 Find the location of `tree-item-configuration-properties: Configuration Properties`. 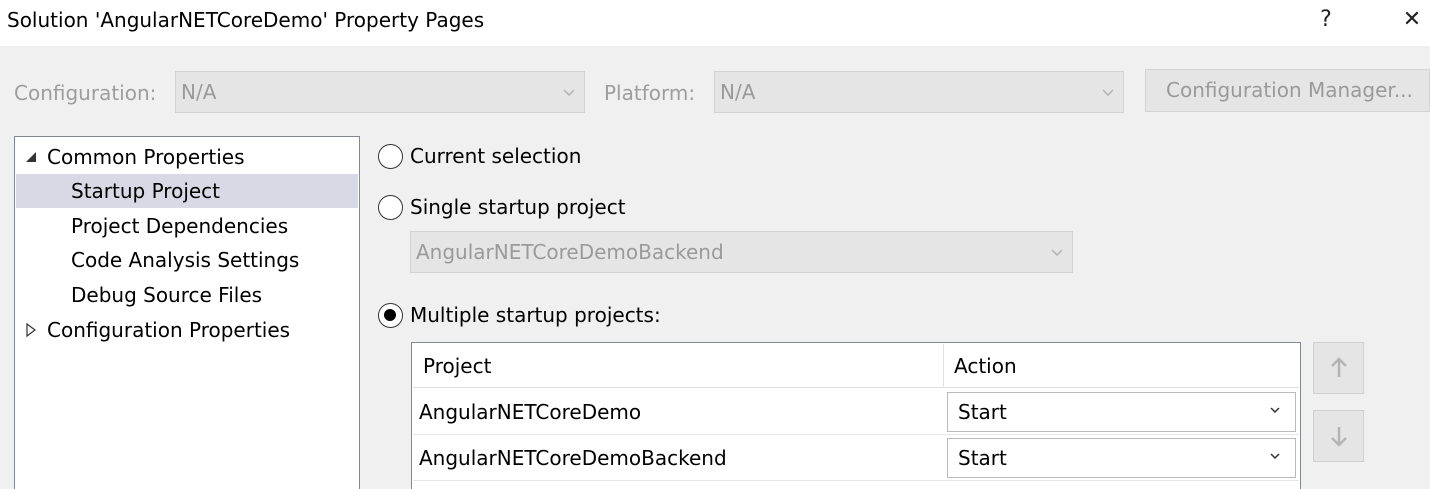

tree-item-configuration-properties: Configuration Properties is located at coordinates (187, 330).